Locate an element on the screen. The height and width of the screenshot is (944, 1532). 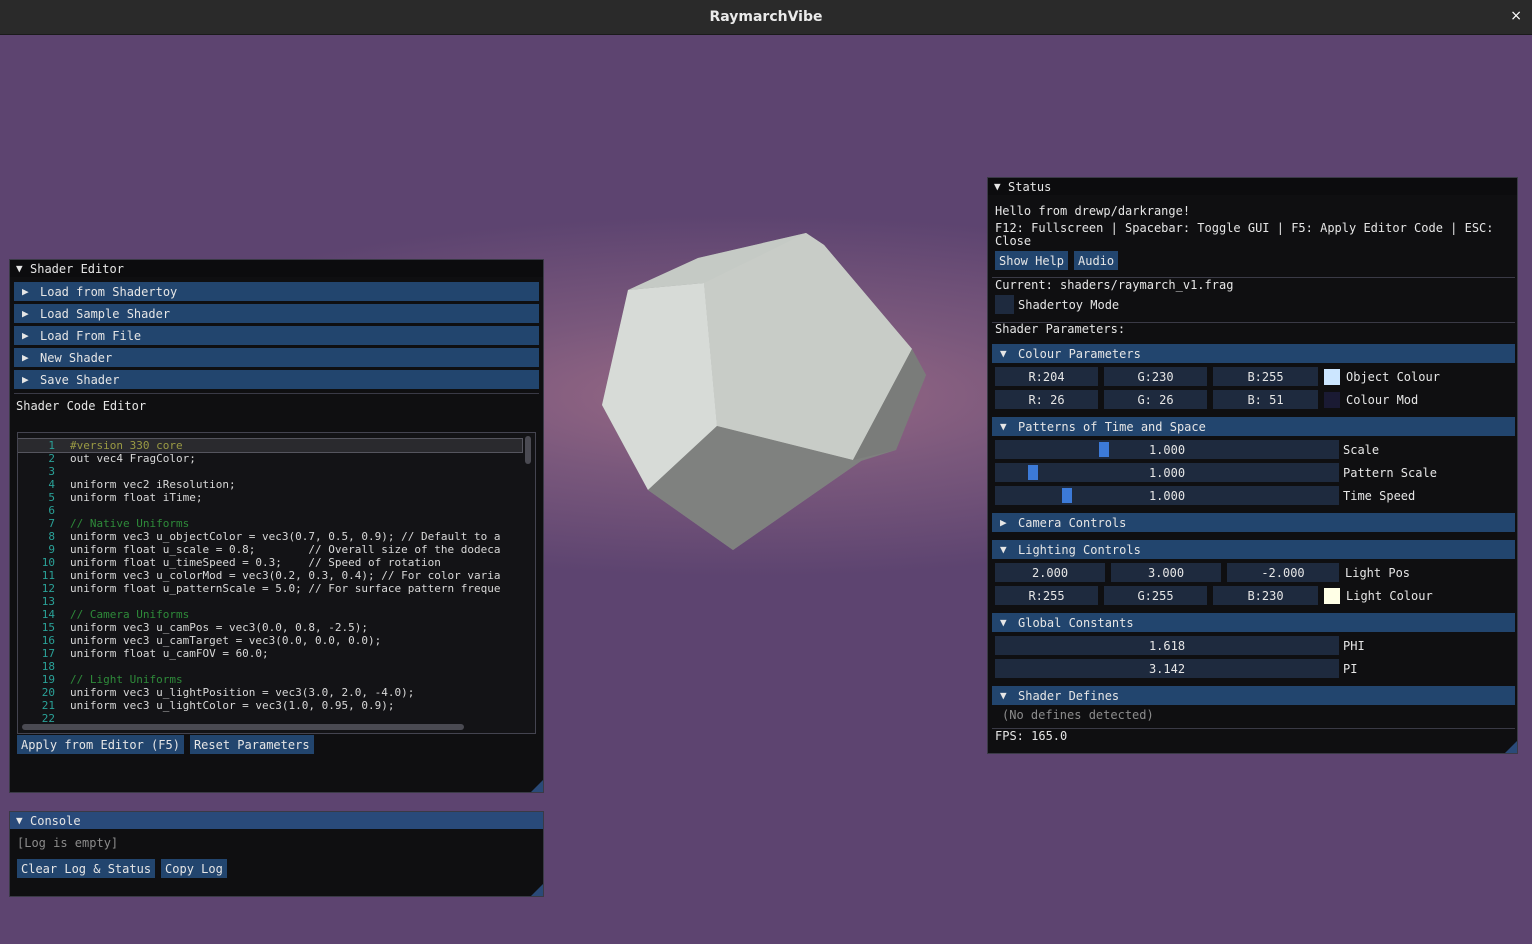
line-number: 8 is located at coordinates (51, 536).